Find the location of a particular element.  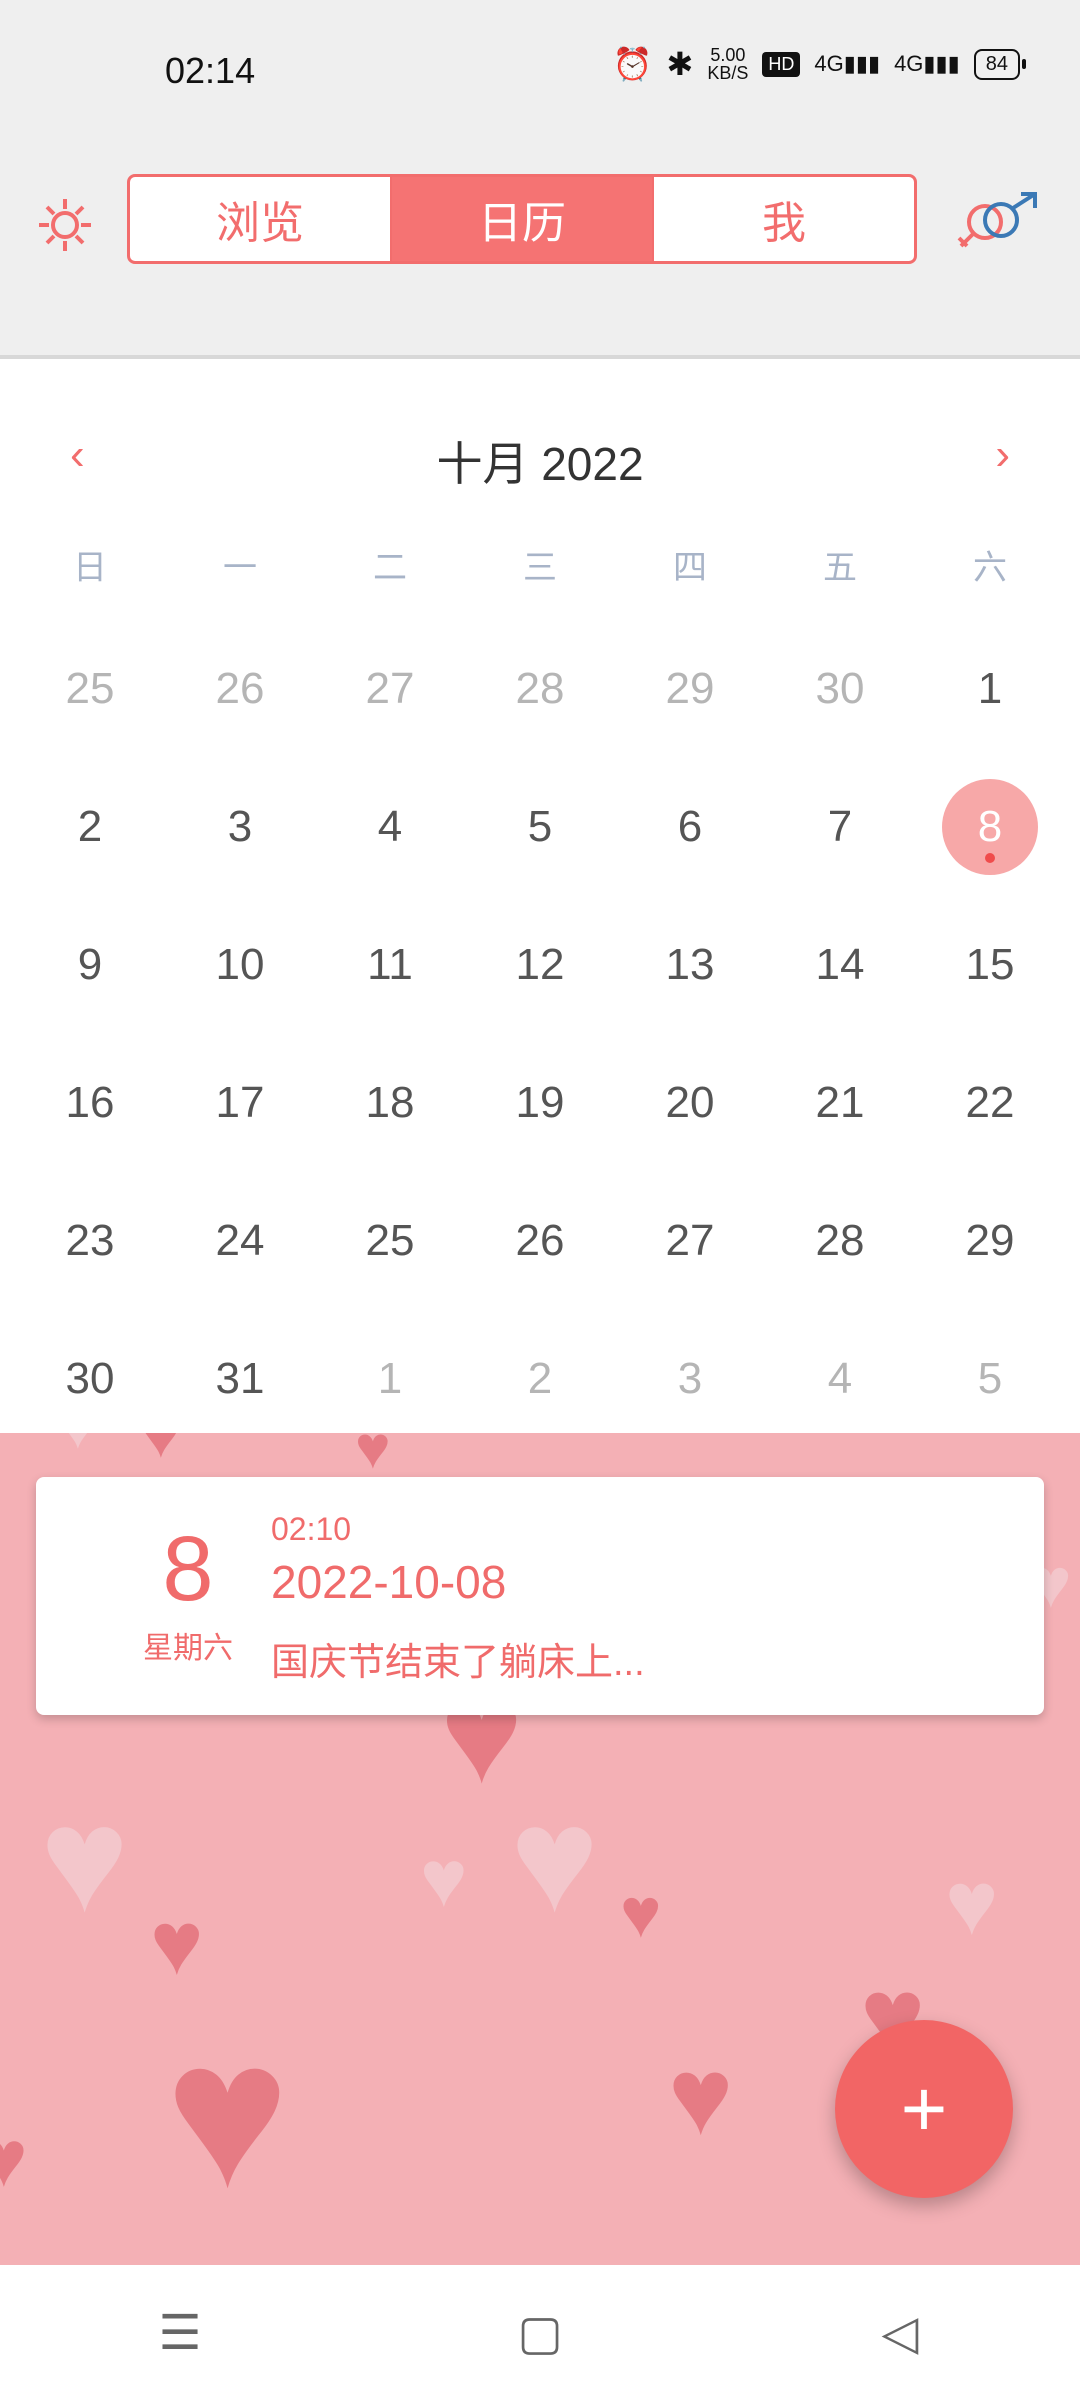

gender-icon is located at coordinates (1000, 225).